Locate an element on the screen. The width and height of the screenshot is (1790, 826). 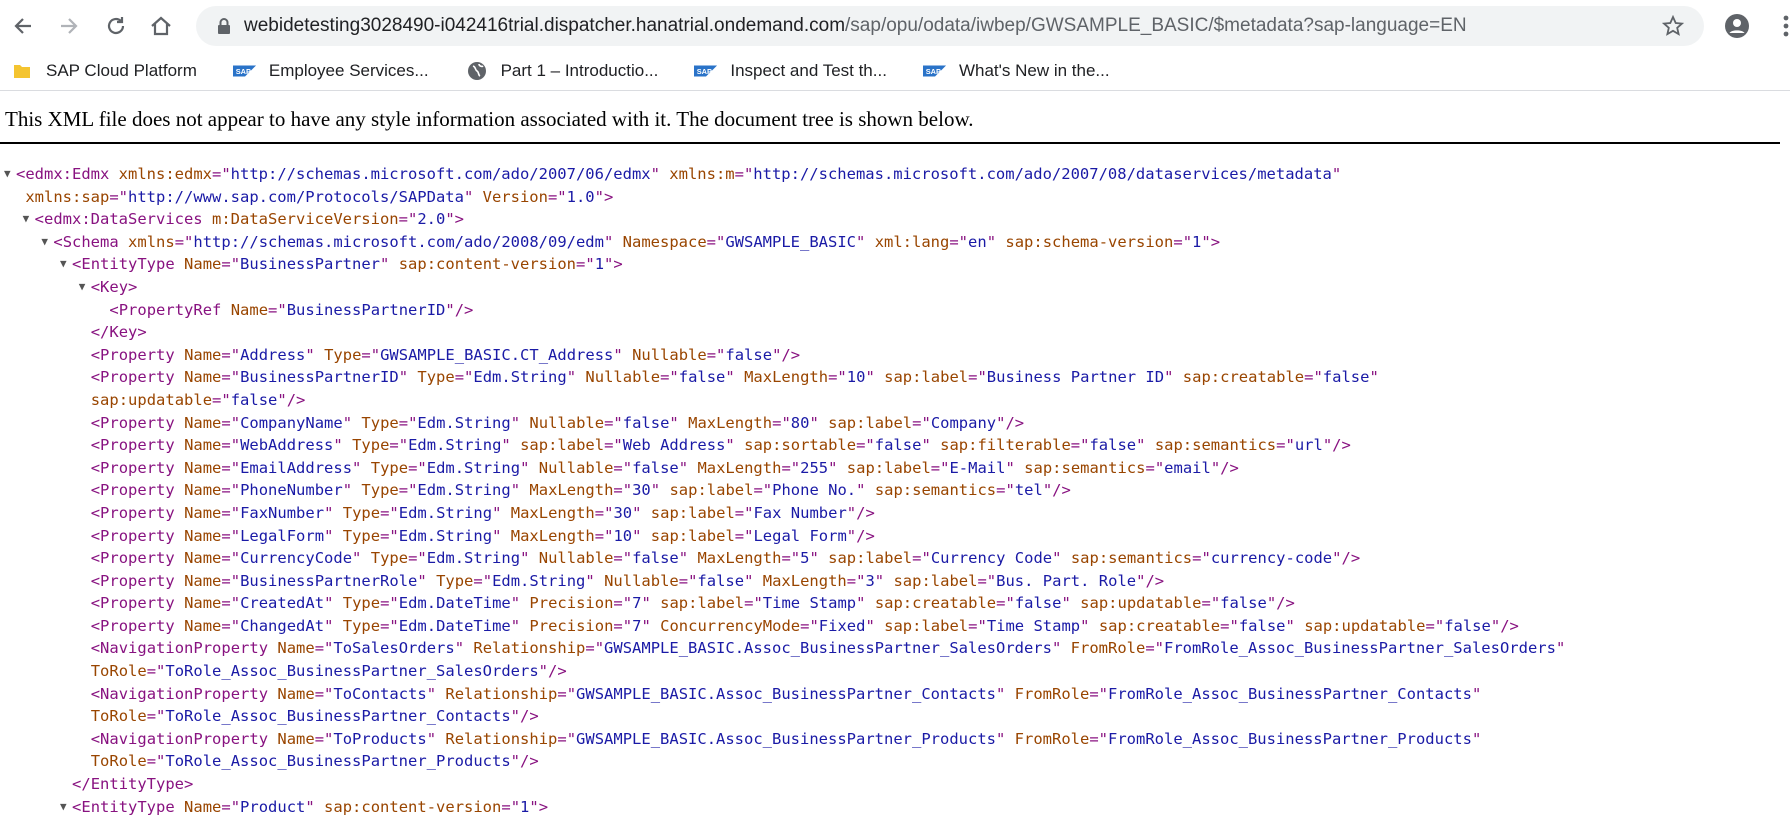
xml-attr-name: sap:filterable is located at coordinates (1005, 445).